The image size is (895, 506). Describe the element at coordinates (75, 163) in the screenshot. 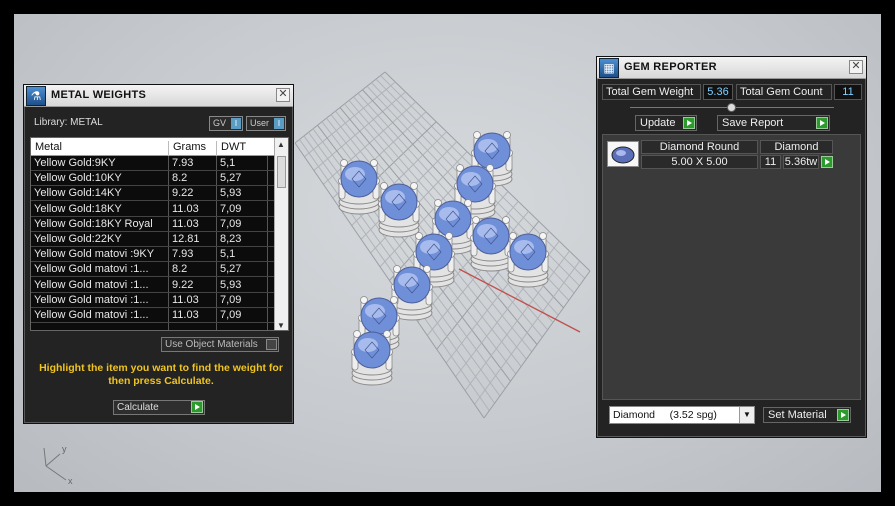

I see `metal-cell: Yellow Gold:9KY` at that location.